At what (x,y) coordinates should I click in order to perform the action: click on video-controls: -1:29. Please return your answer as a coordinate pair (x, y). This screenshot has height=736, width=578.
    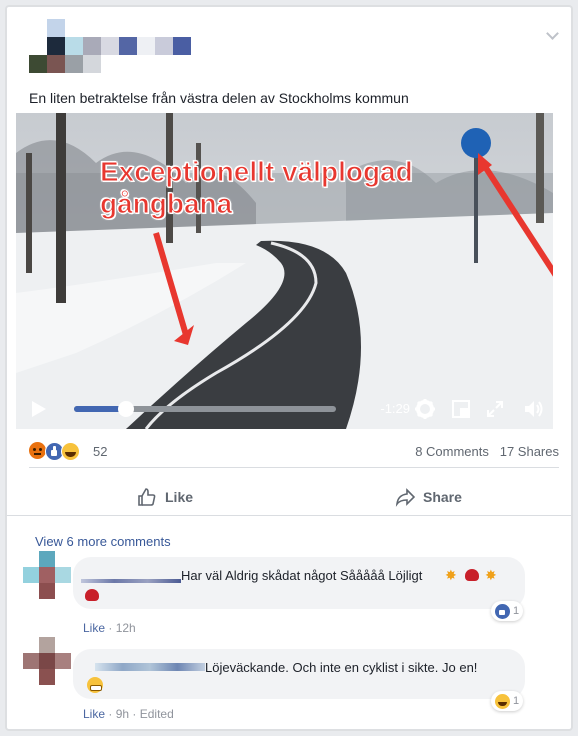
    Looking at the image, I should click on (284, 409).